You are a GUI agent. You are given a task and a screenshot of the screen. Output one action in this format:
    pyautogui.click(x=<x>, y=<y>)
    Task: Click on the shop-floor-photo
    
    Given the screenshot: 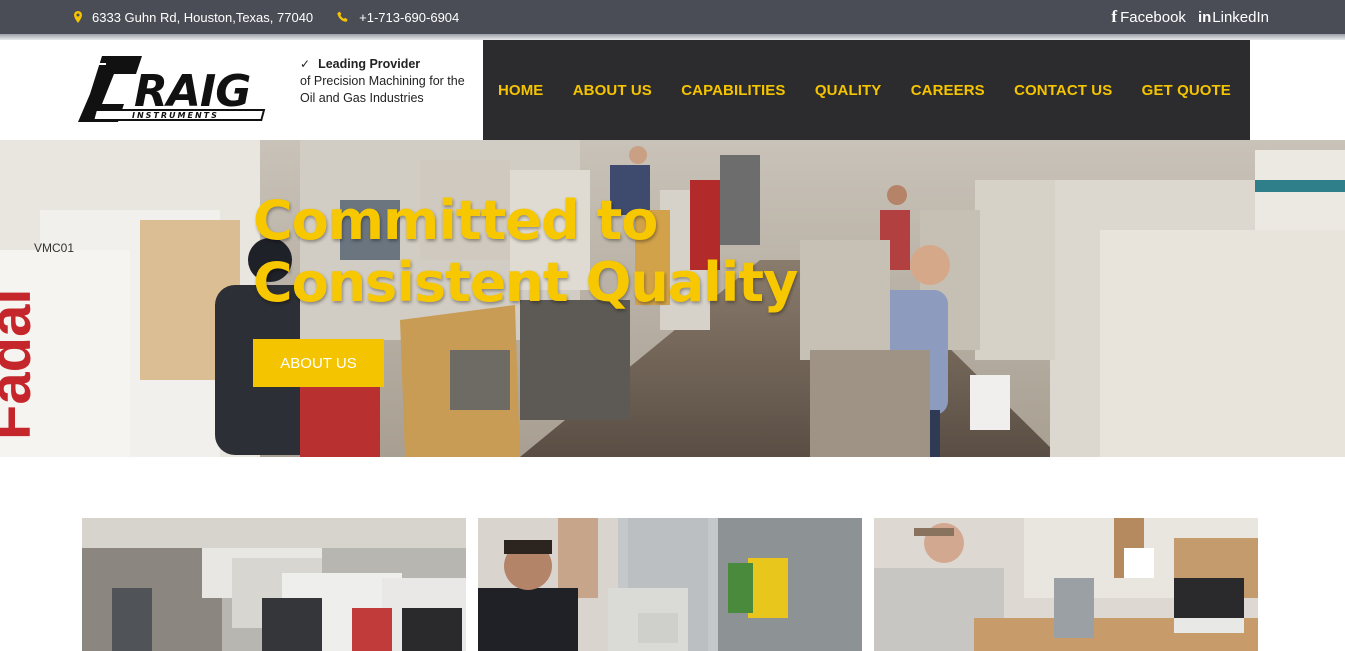 What is the action you would take?
    pyautogui.click(x=274, y=584)
    